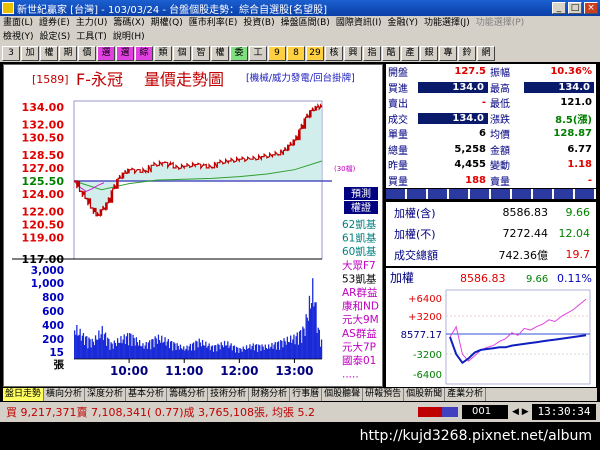  I want to click on menu-item: 操盤區間(B), so click(305, 23).